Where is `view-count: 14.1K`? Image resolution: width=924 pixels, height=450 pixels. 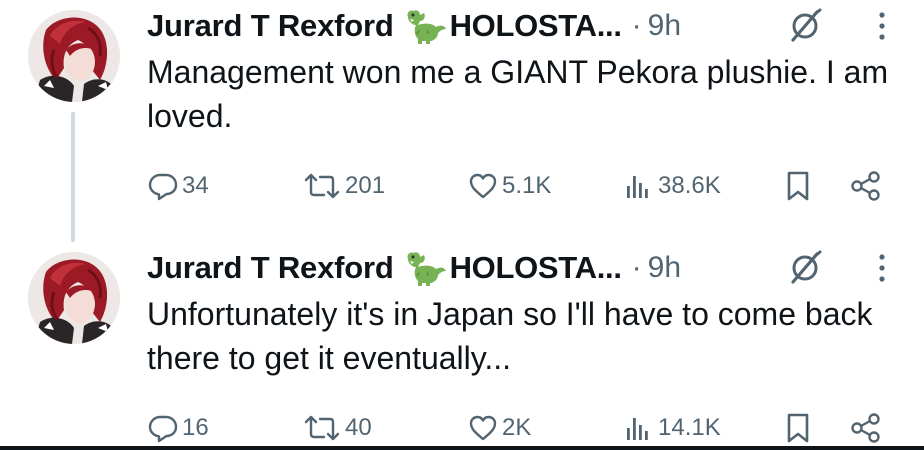 view-count: 14.1K is located at coordinates (689, 427).